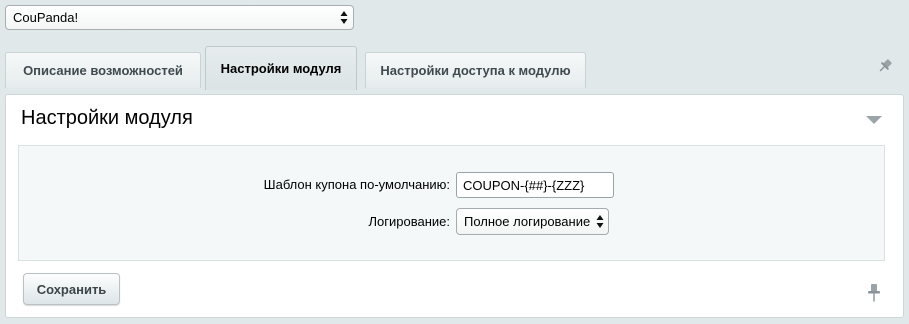 This screenshot has height=324, width=909. I want to click on tab-module-settings: Настройки модуля, so click(281, 68).